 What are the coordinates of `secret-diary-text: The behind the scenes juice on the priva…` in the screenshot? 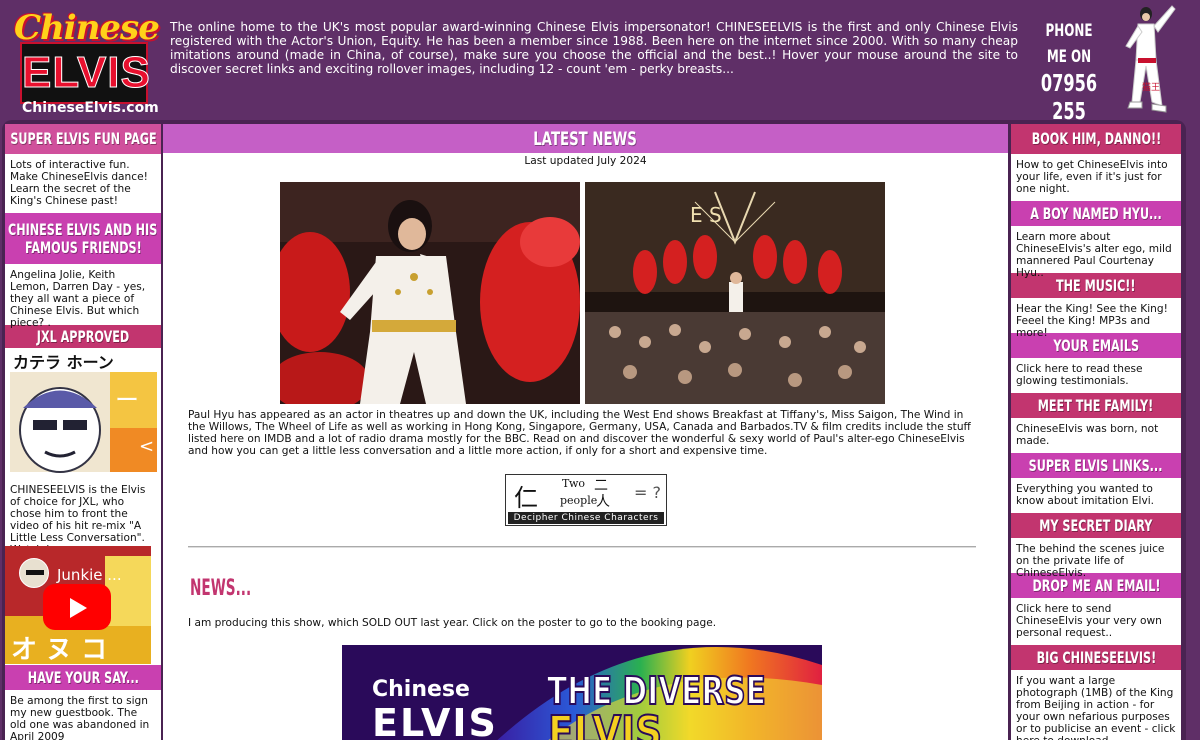 It's located at (1096, 558).